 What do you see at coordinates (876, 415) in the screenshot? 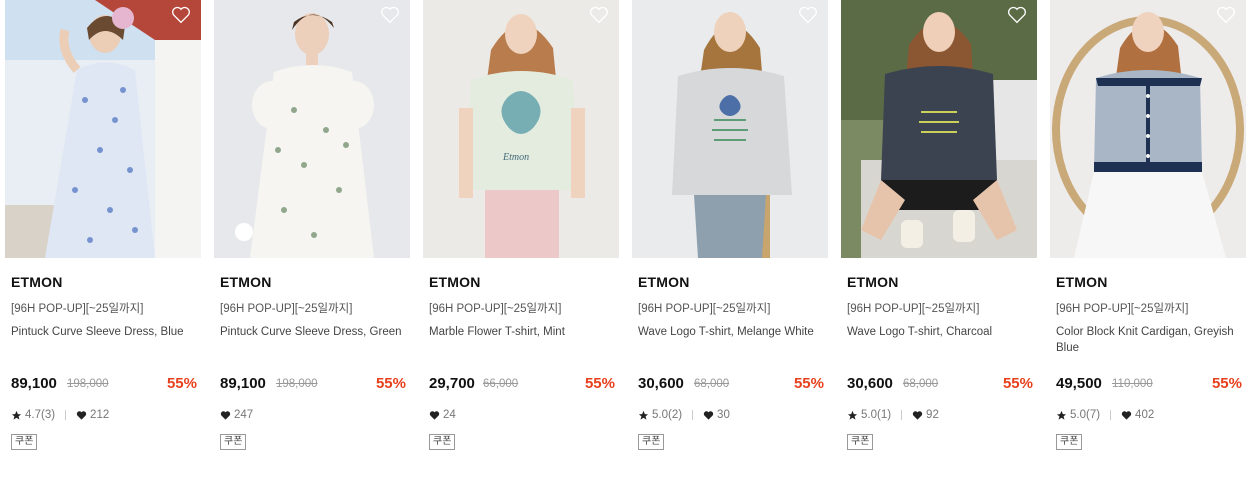
I see `rating-value: 5.0(1)` at bounding box center [876, 415].